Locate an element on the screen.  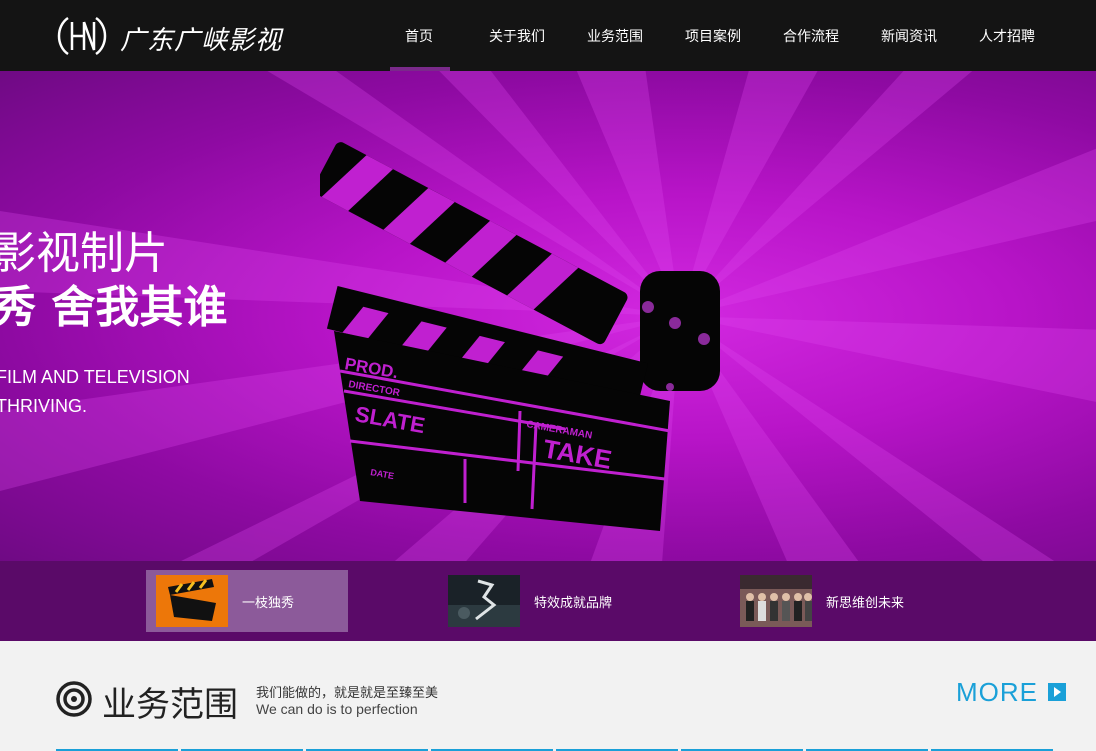
banner-title-line2: 秀 舍我其谁 is located at coordinates (114, 307).